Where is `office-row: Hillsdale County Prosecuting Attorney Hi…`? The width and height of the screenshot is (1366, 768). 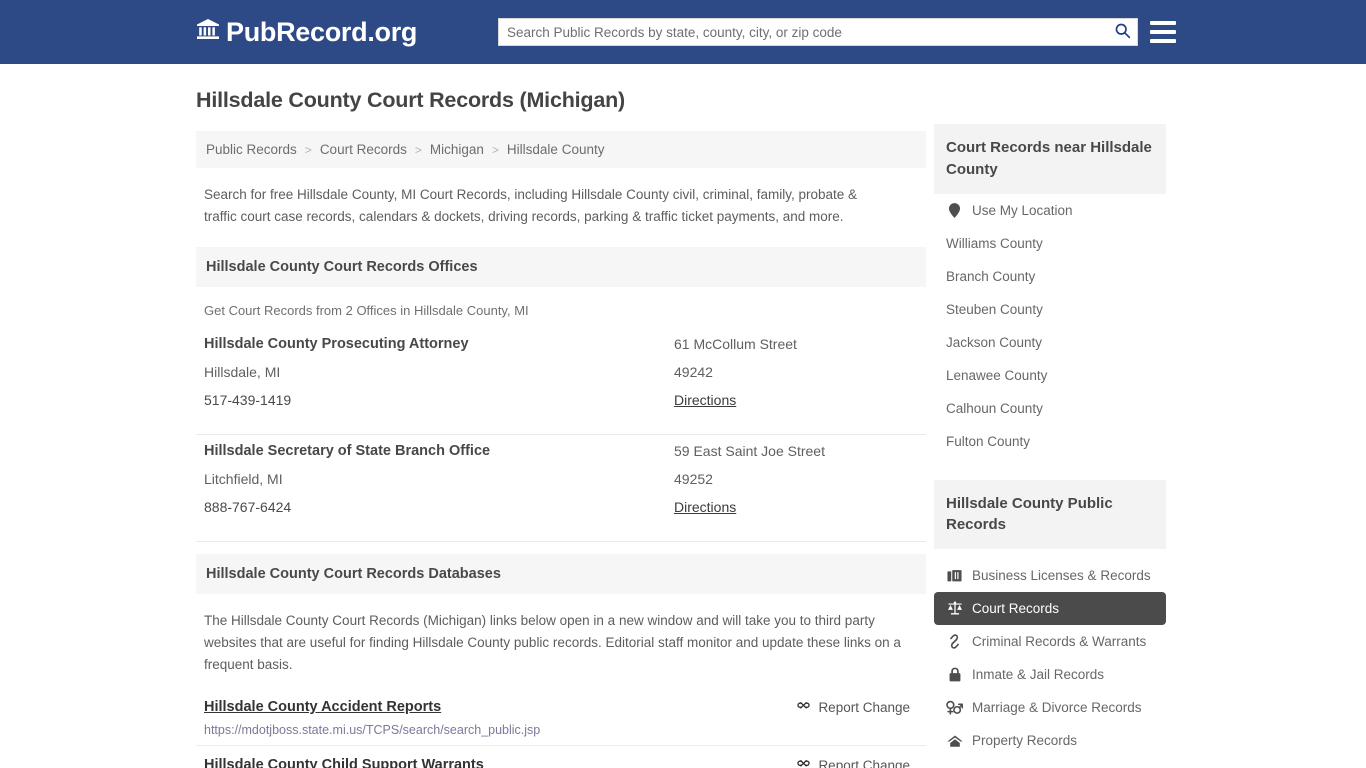 office-row: Hillsdale County Prosecuting Attorney Hi… is located at coordinates (561, 381).